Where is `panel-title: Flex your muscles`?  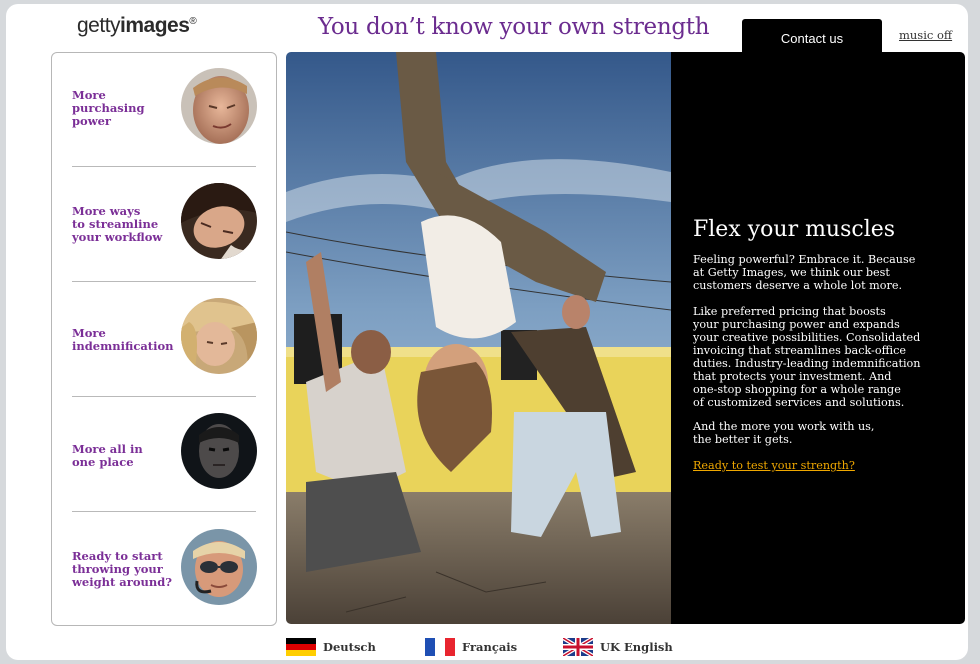 panel-title: Flex your muscles is located at coordinates (794, 229).